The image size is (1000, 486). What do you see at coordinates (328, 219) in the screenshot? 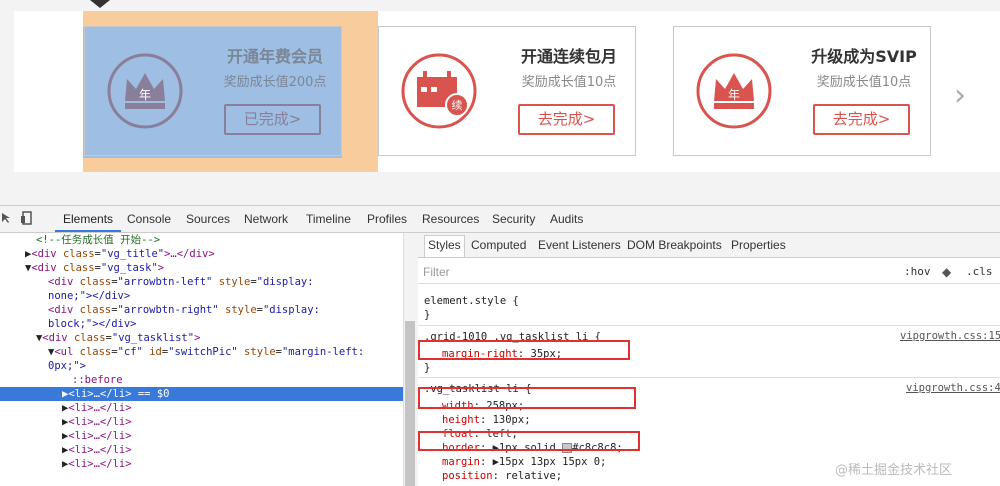
I see `tab-timeline: Timeline` at bounding box center [328, 219].